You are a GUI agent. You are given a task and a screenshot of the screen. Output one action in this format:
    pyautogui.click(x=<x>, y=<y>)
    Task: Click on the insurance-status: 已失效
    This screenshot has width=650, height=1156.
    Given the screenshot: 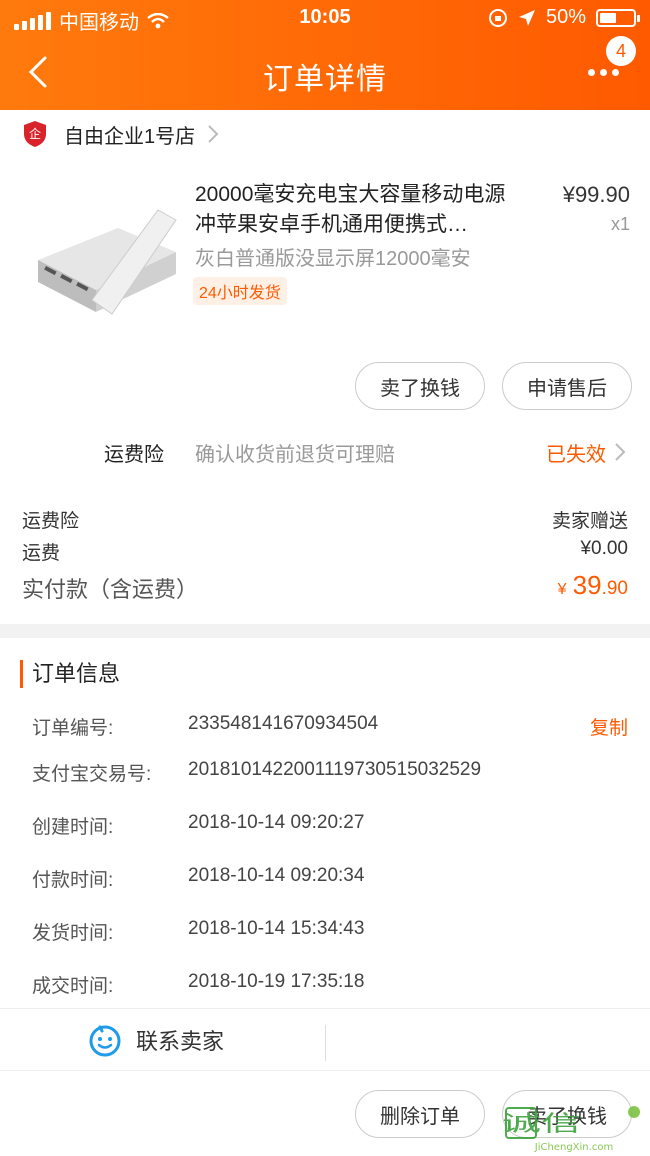 What is the action you would take?
    pyautogui.click(x=576, y=455)
    